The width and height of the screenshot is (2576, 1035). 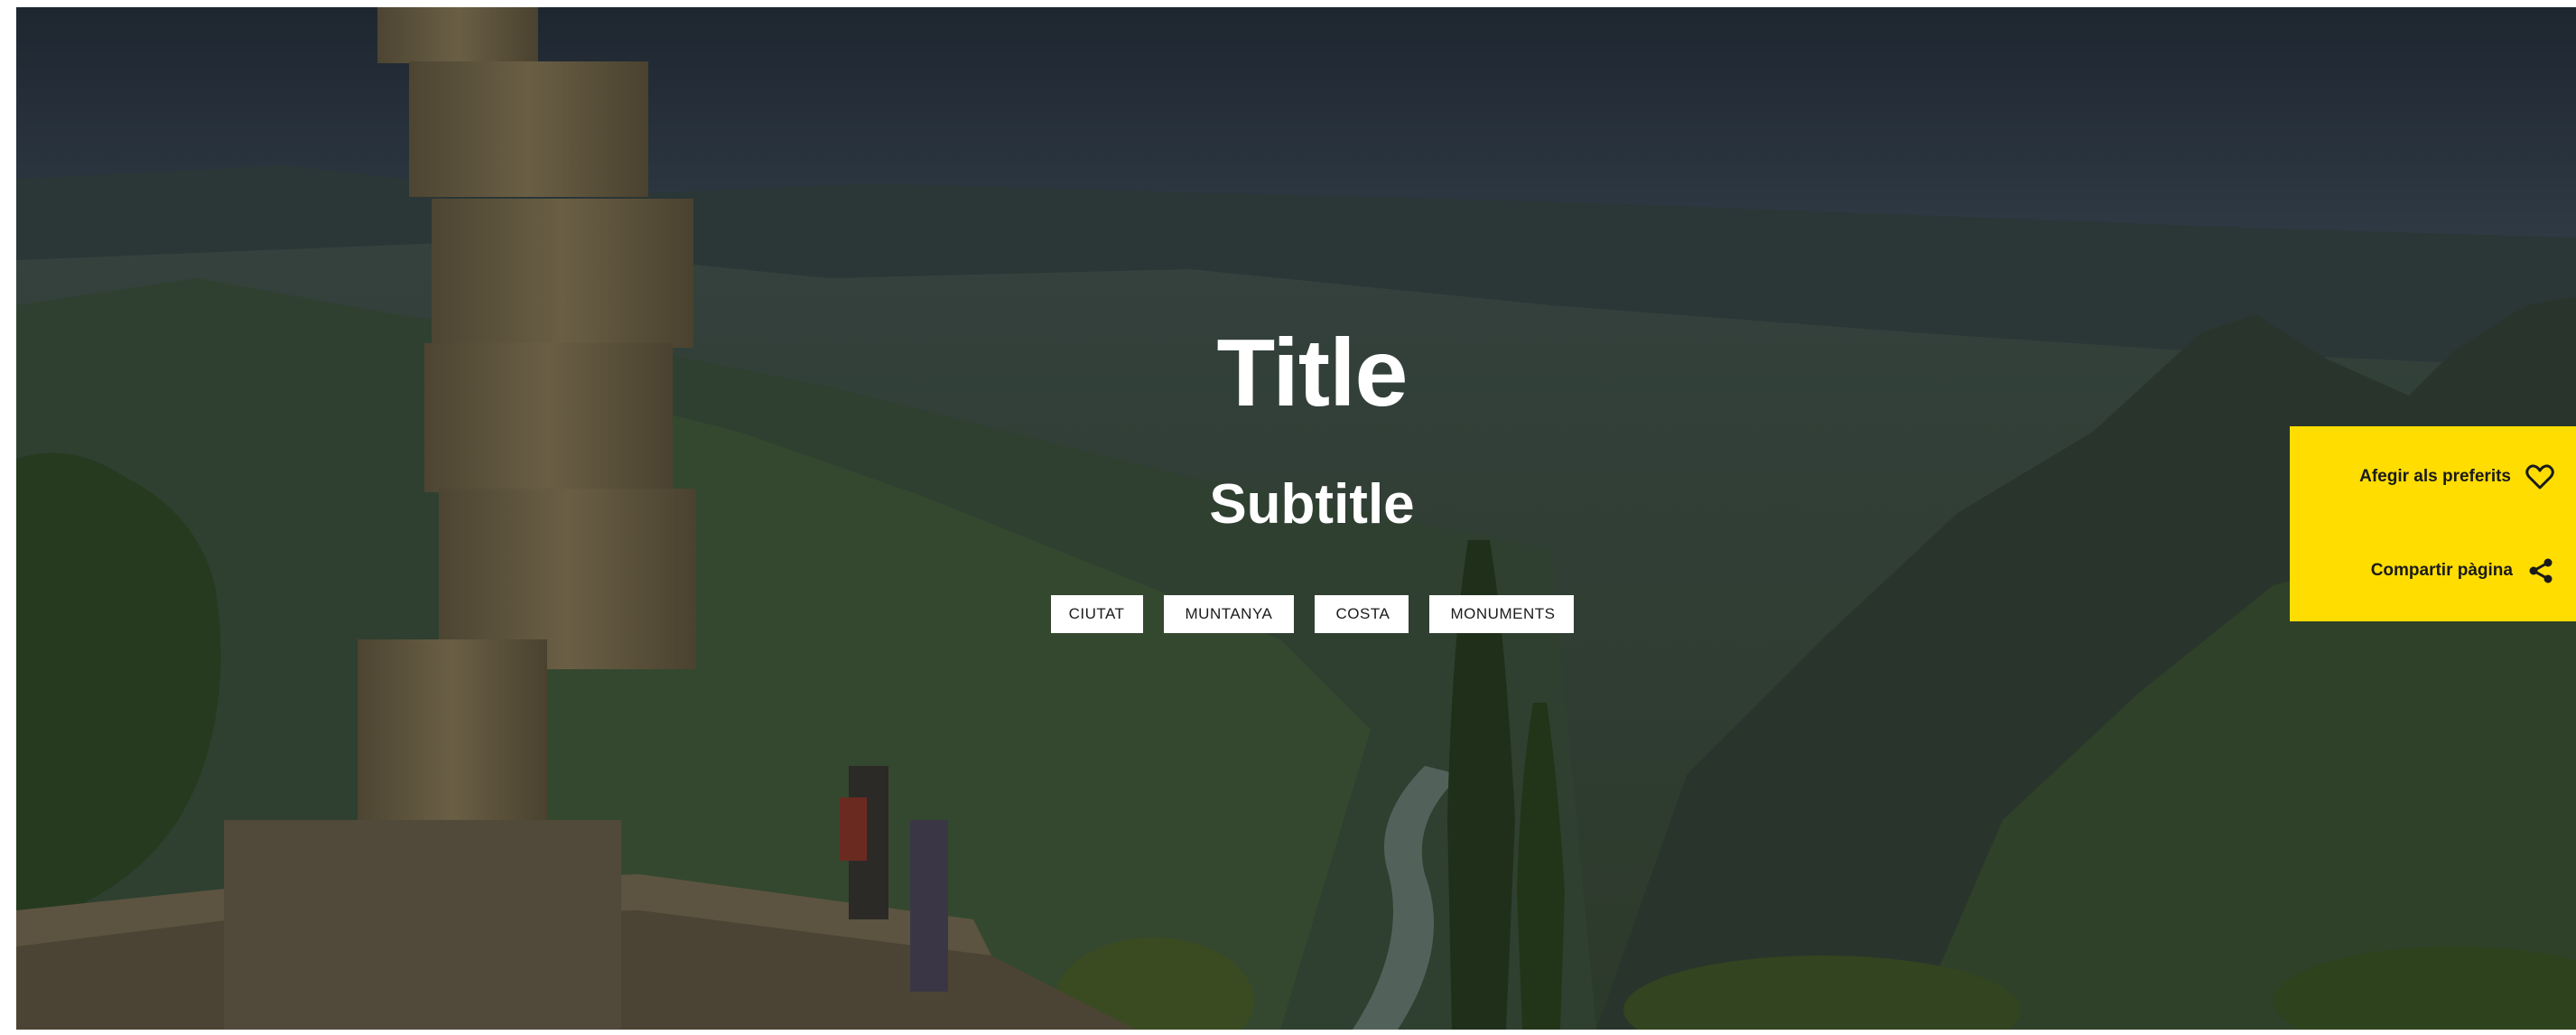 What do you see at coordinates (1501, 614) in the screenshot?
I see `tag-monuments: MONUMENTS` at bounding box center [1501, 614].